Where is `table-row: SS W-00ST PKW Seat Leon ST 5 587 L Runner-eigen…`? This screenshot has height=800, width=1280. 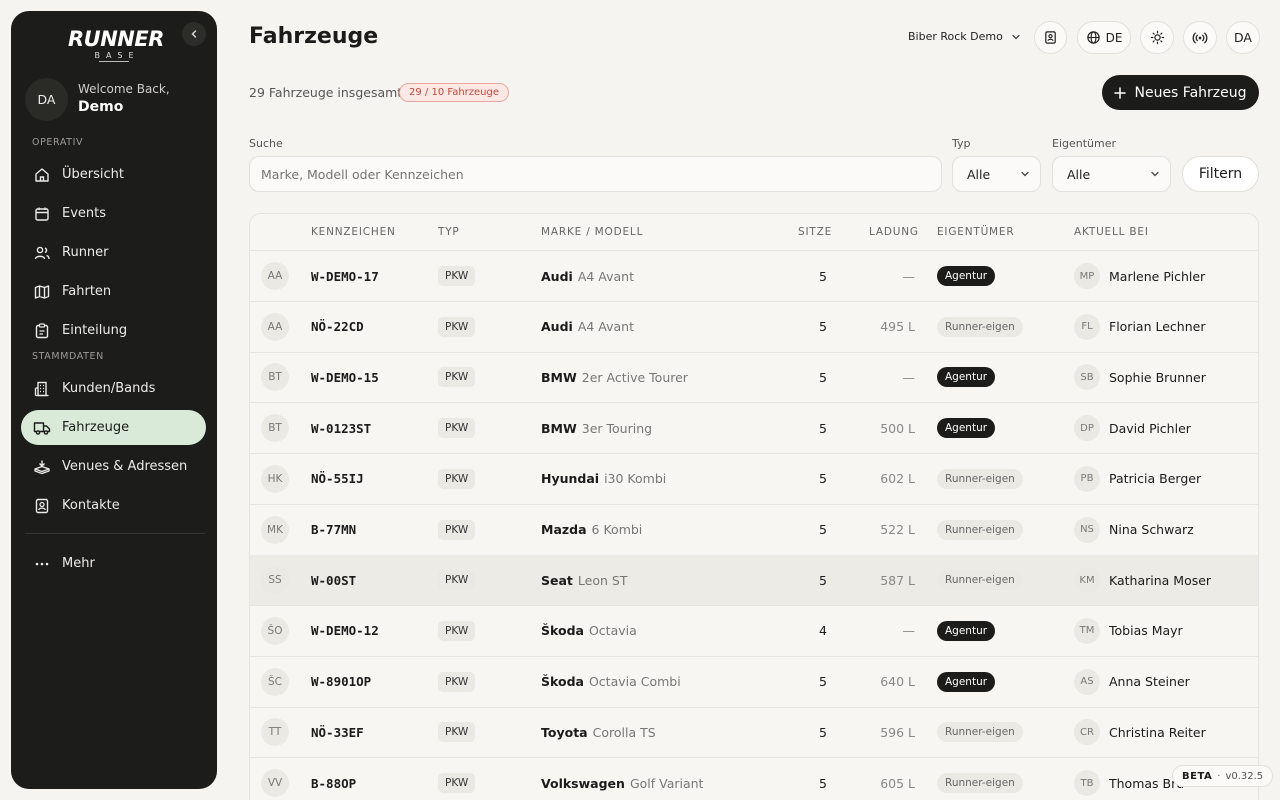 table-row: SS W-00ST PKW Seat Leon ST 5 587 L Runner-eigen… is located at coordinates (754, 581).